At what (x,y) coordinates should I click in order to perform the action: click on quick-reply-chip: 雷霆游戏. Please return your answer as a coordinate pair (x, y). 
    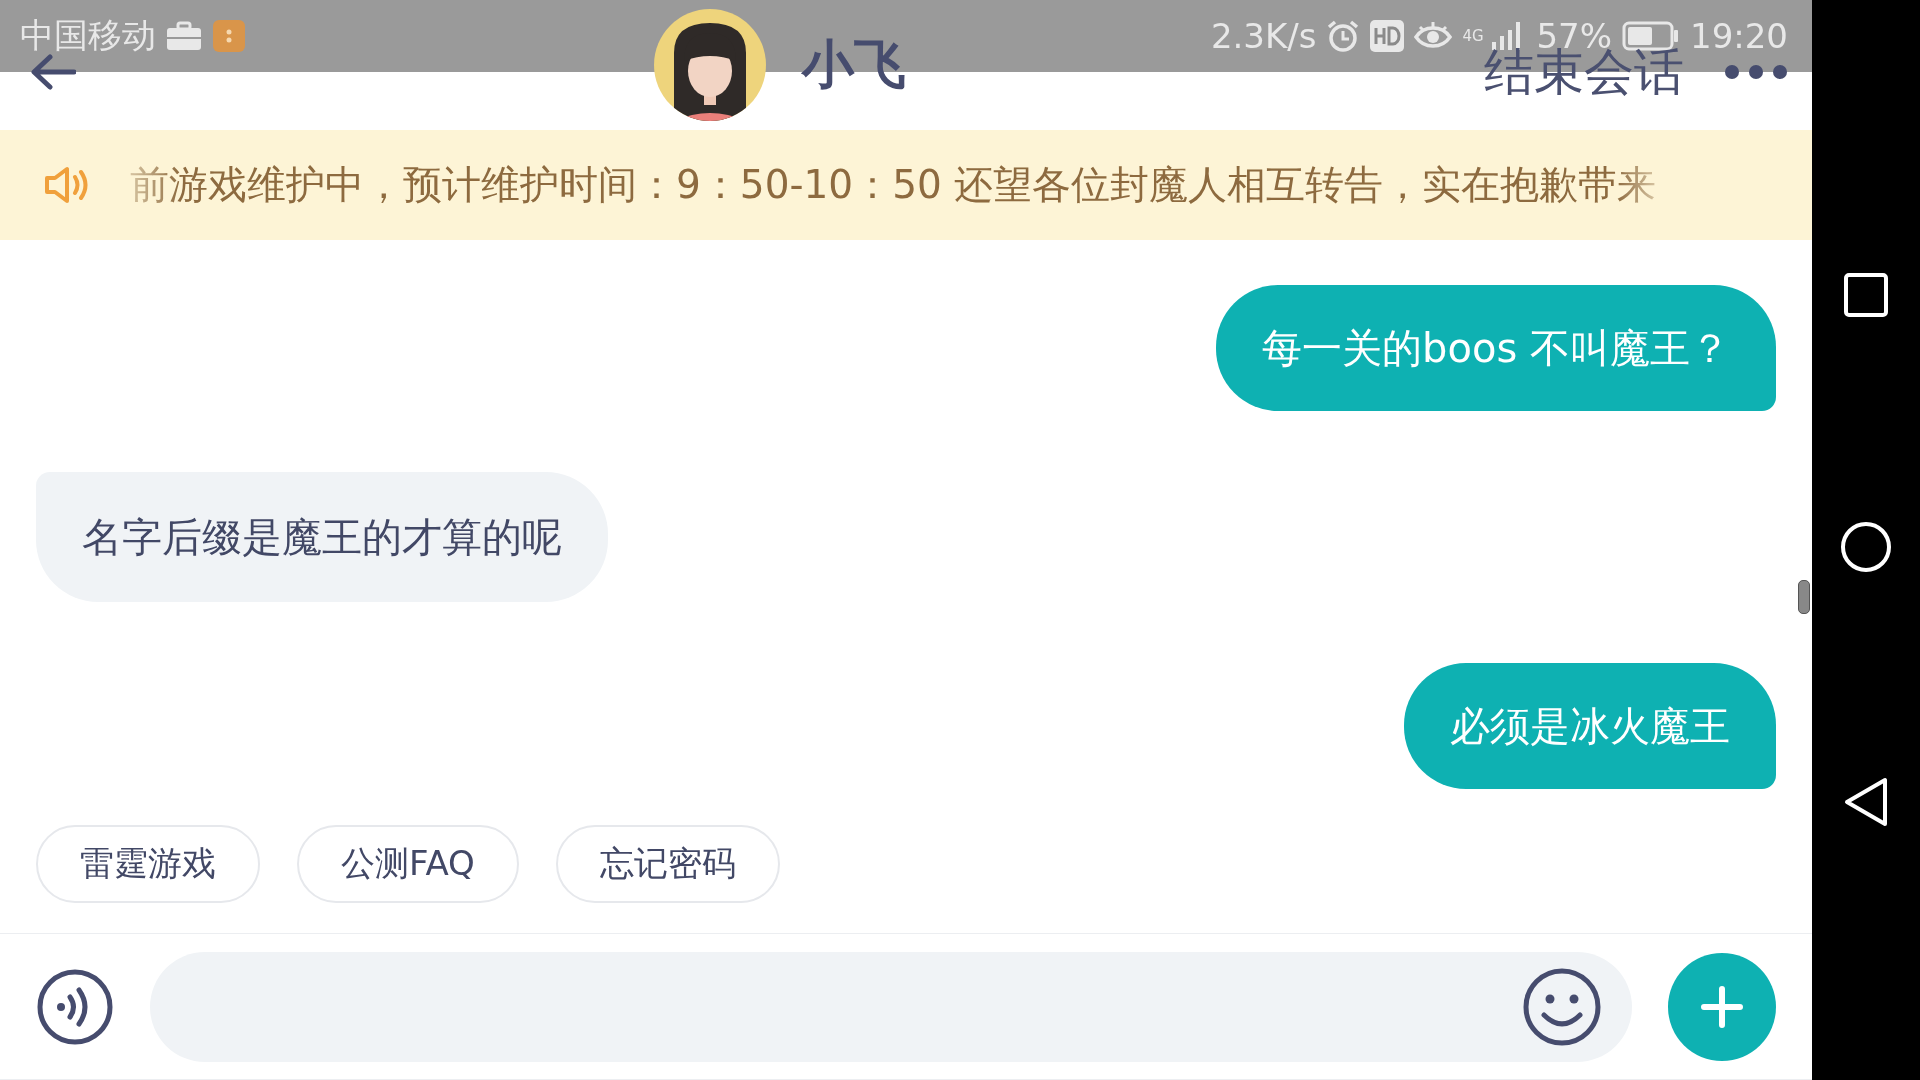
    Looking at the image, I should click on (148, 864).